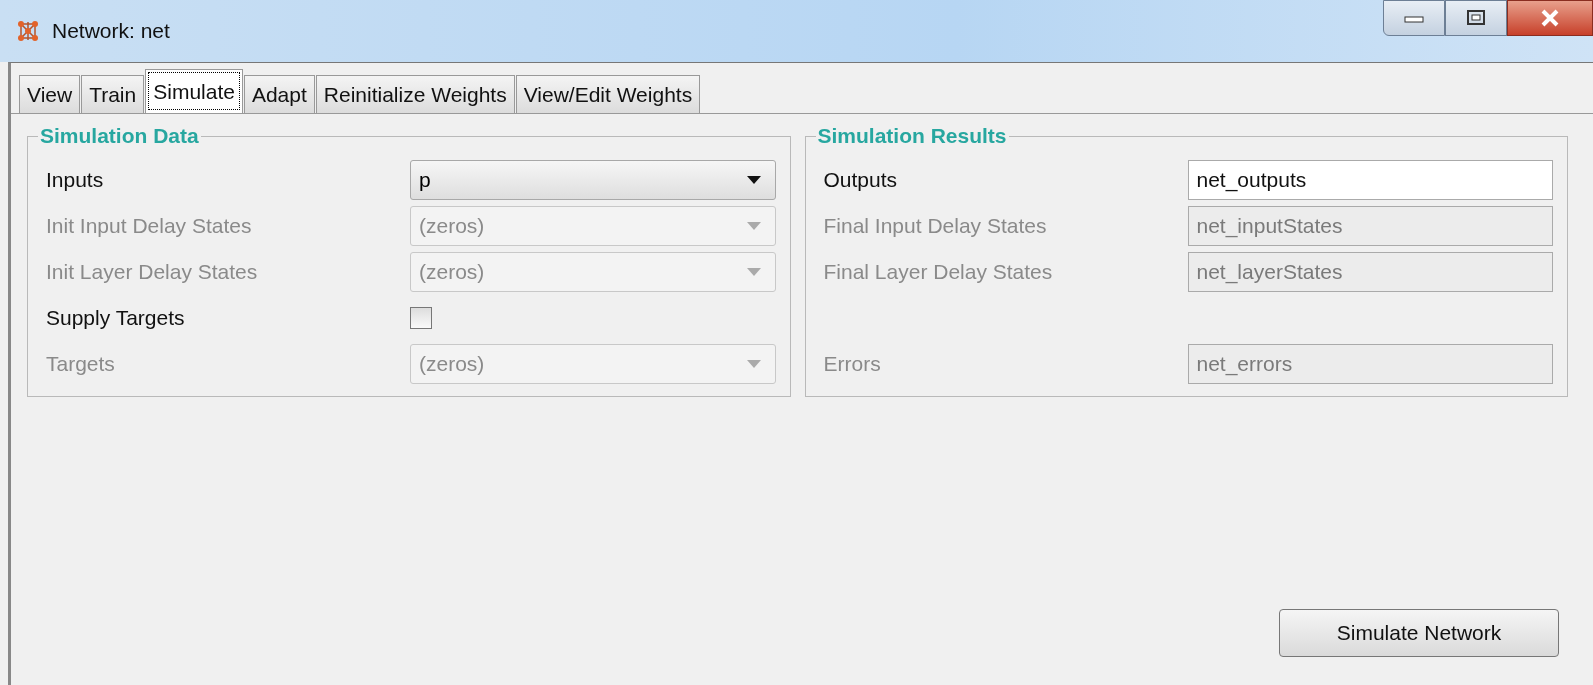 This screenshot has width=1593, height=685. What do you see at coordinates (279, 94) in the screenshot?
I see `tab: Adapt` at bounding box center [279, 94].